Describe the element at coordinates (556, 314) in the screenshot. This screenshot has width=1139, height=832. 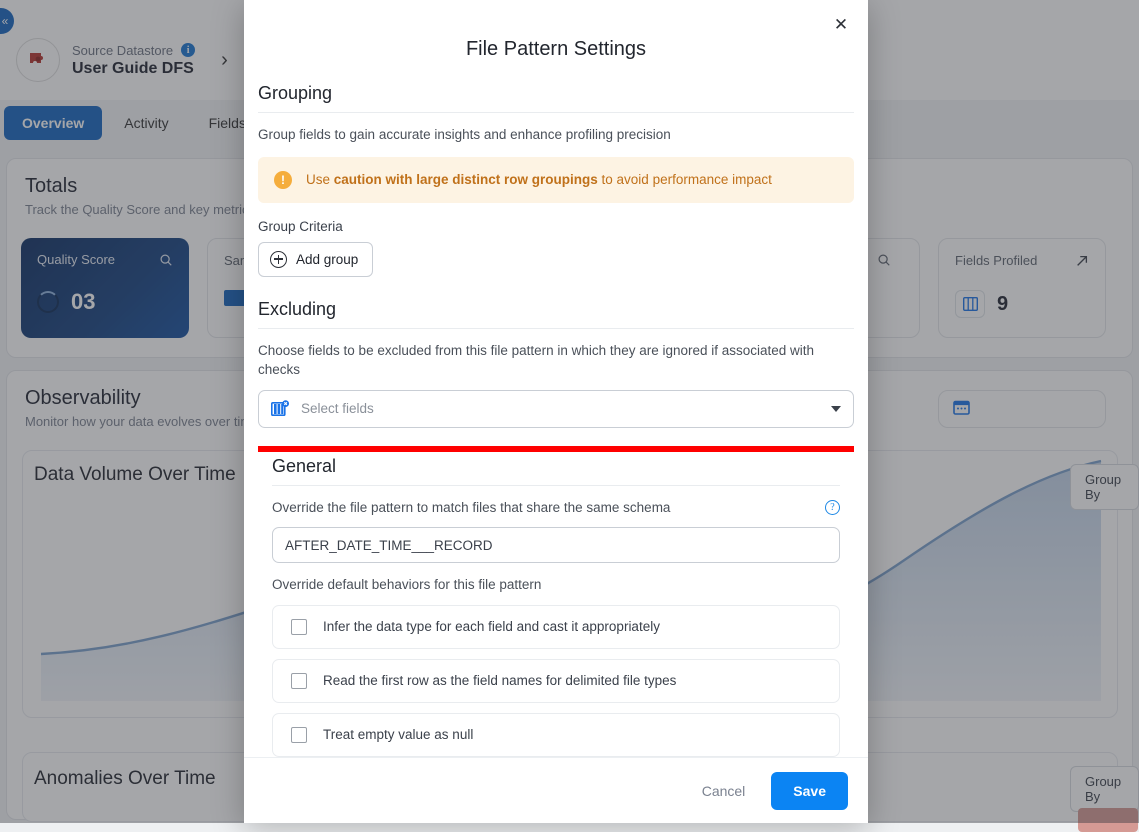
I see `section-heading-excluding: Excluding` at that location.